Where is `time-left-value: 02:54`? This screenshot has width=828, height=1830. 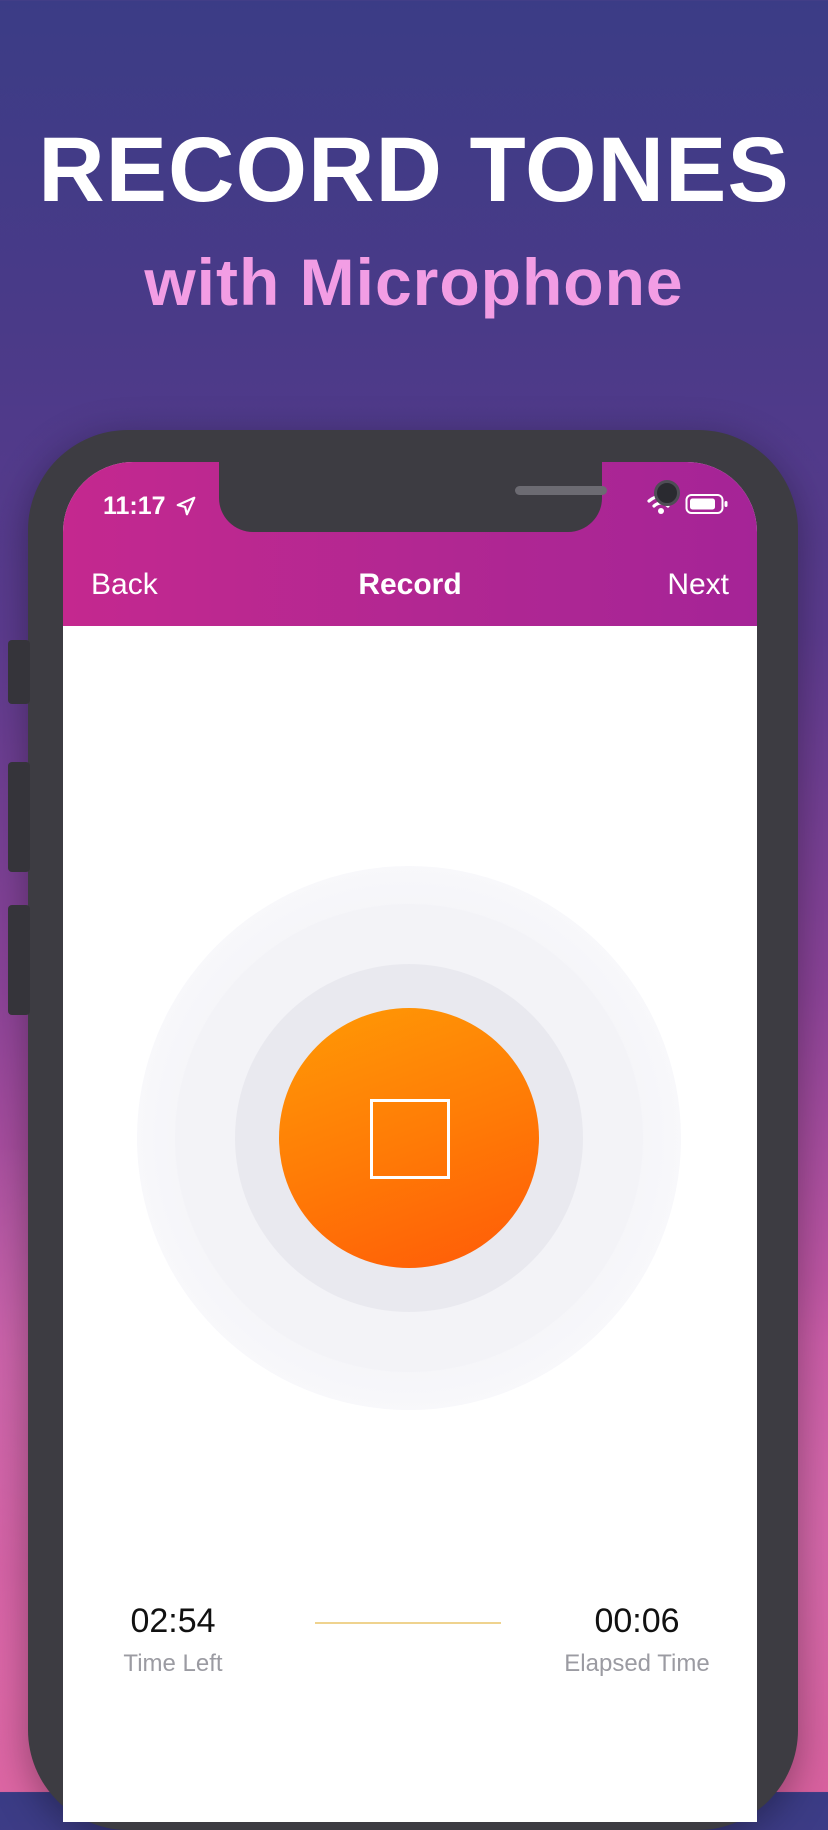
time-left-value: 02:54 is located at coordinates (173, 1621).